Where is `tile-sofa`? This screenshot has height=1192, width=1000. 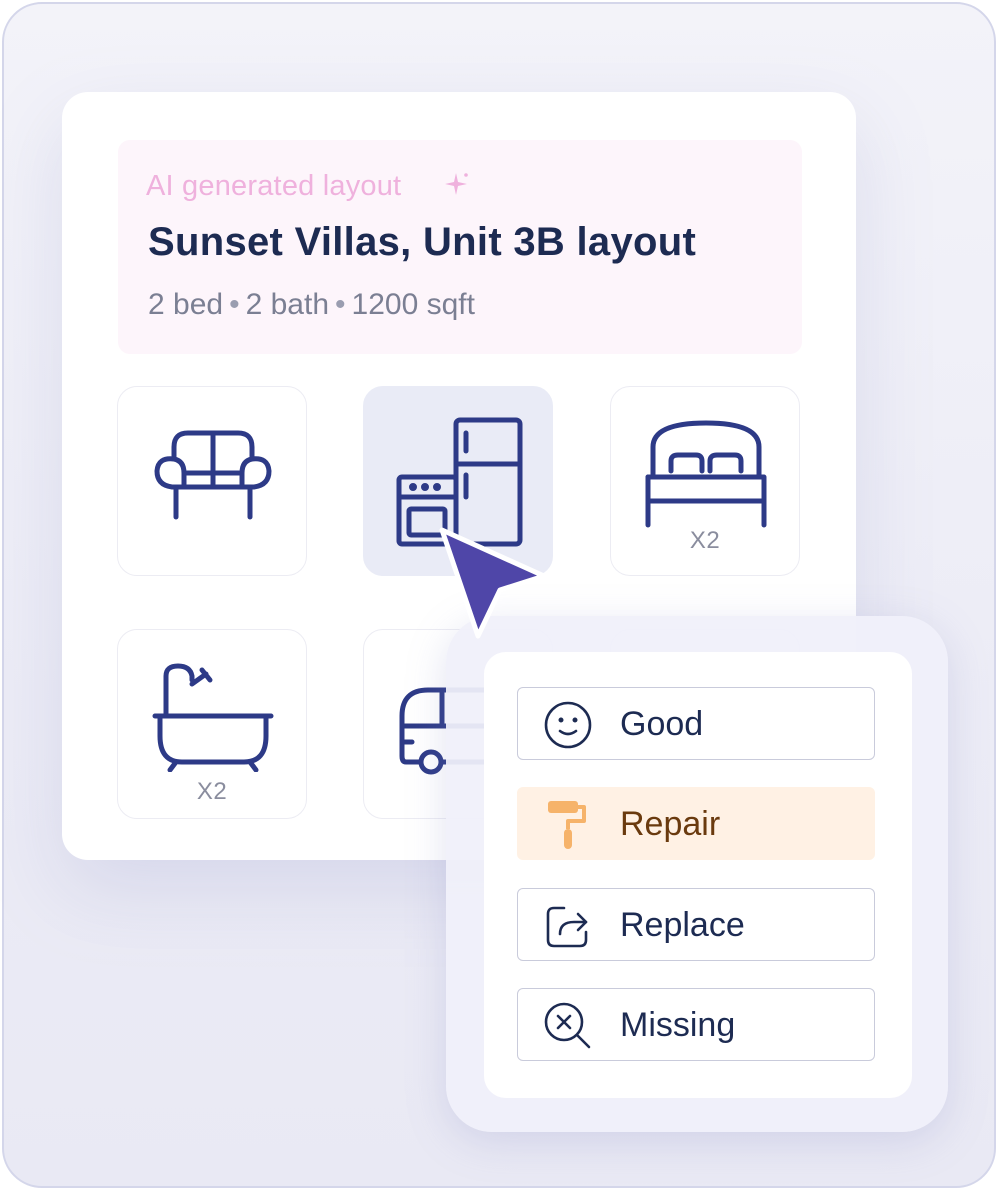 tile-sofa is located at coordinates (212, 481).